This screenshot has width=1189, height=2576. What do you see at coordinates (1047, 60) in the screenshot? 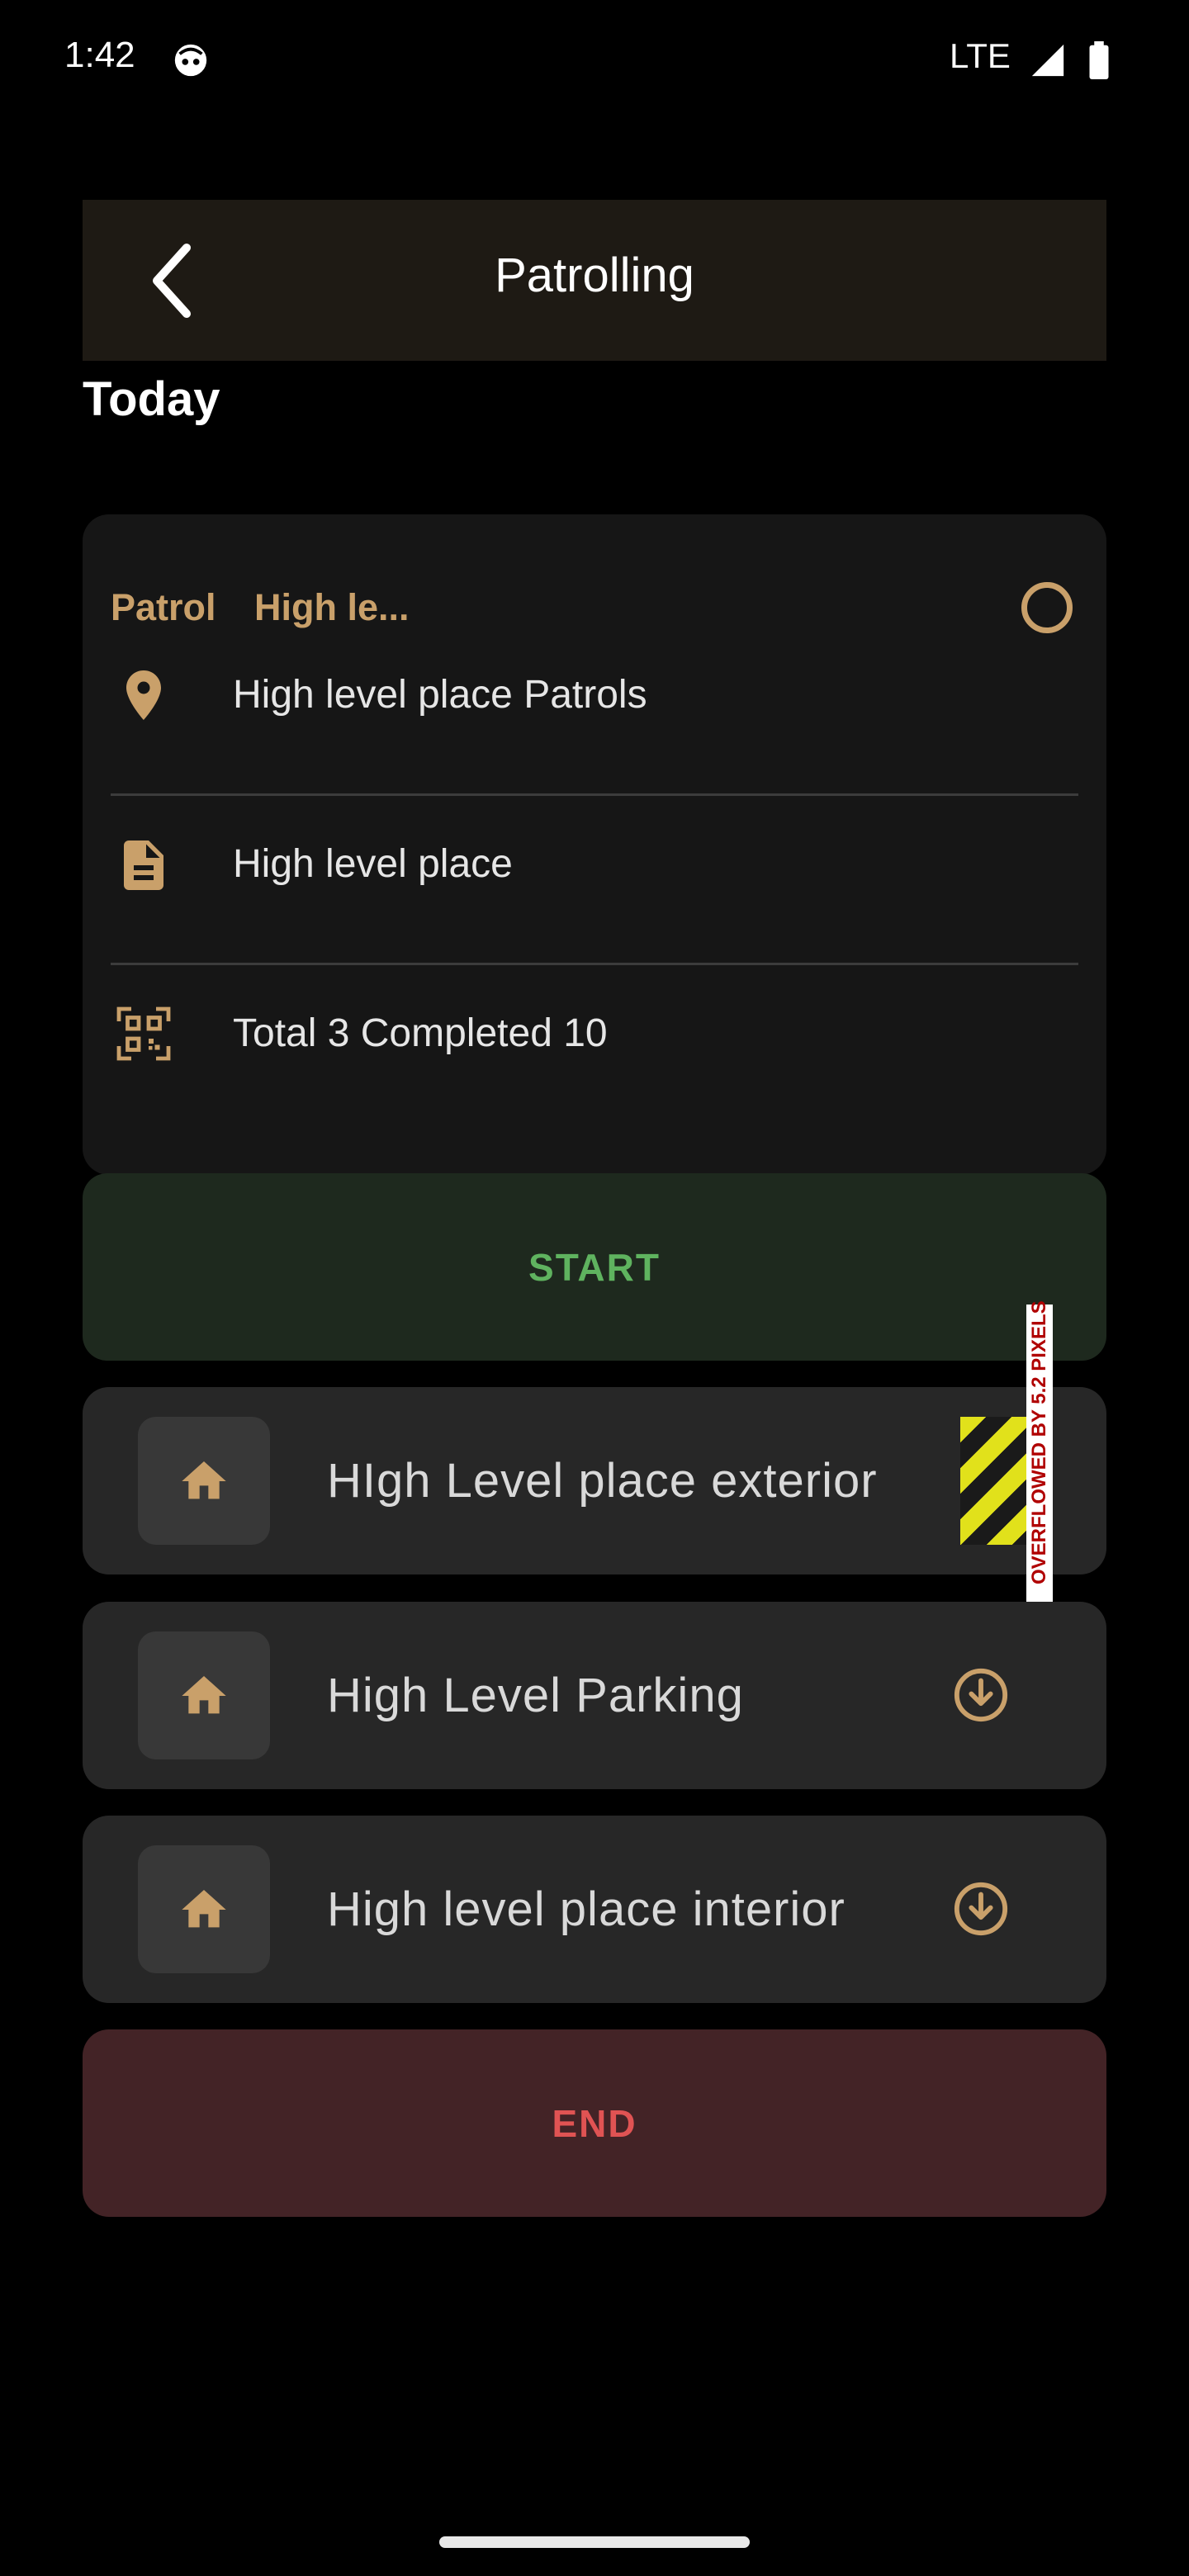
I see `signal-icon` at bounding box center [1047, 60].